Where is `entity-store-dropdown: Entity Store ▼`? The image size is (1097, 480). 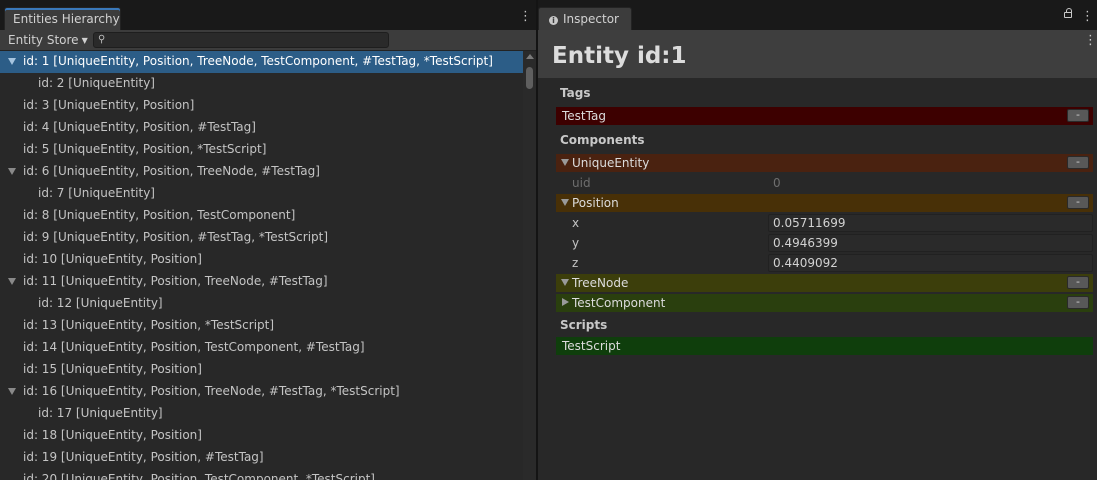 entity-store-dropdown: Entity Store ▼ is located at coordinates (48, 41).